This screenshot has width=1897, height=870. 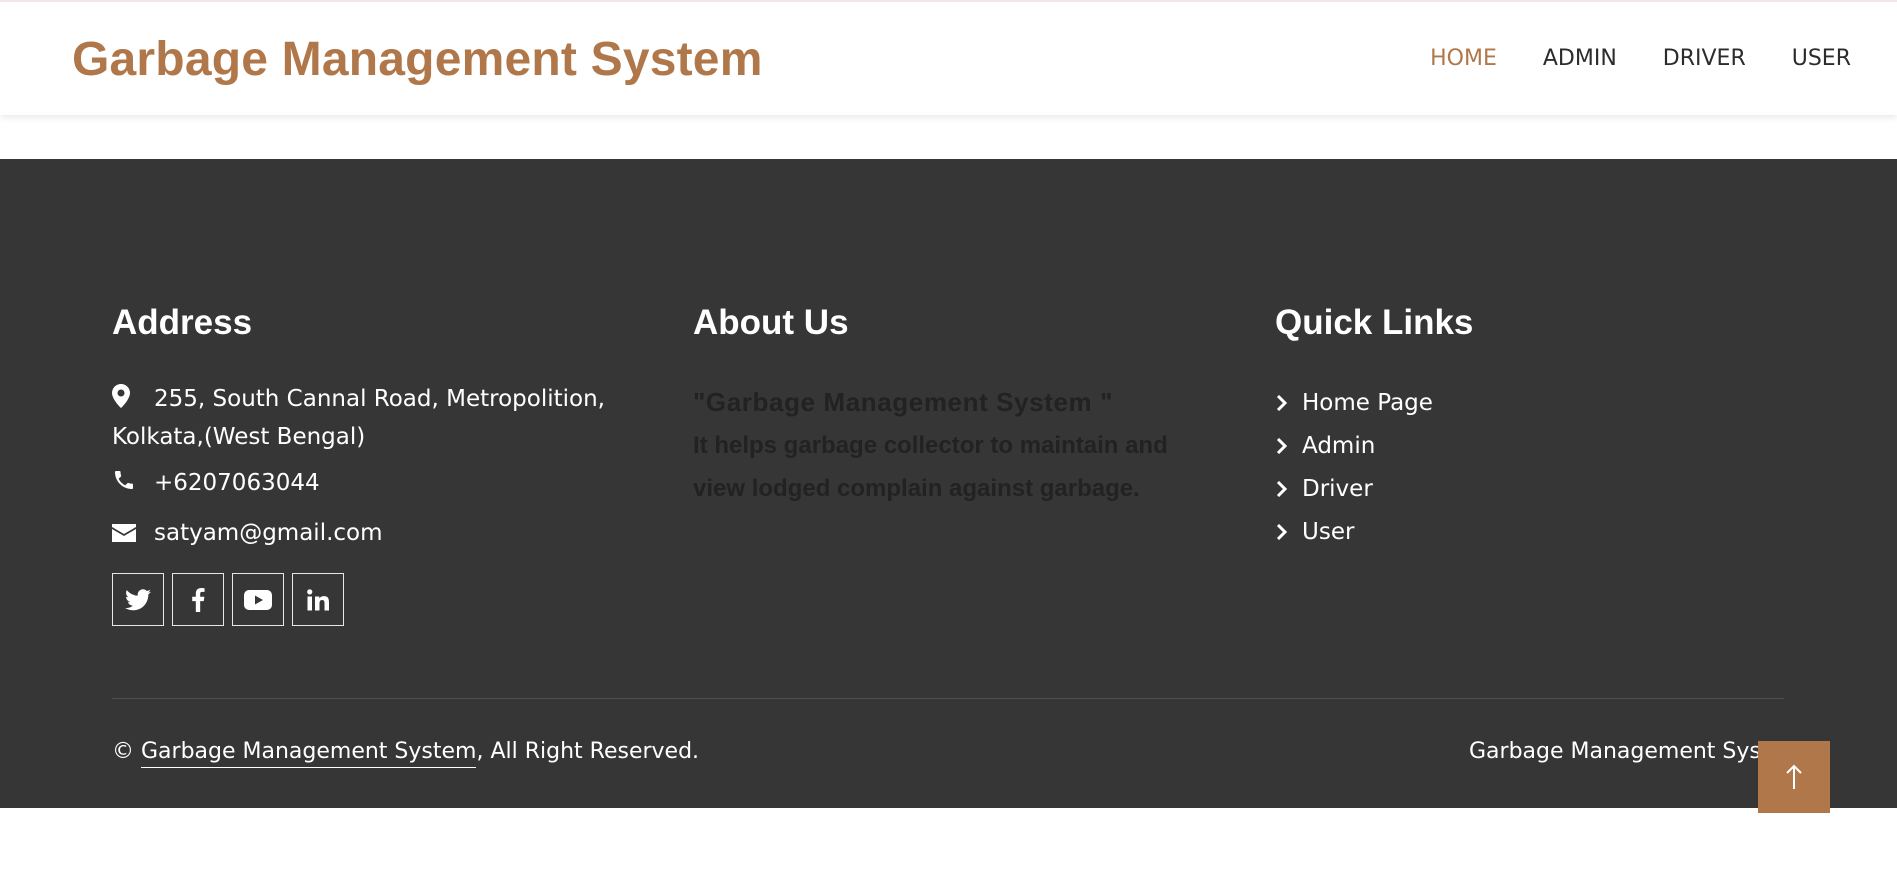 What do you see at coordinates (1367, 402) in the screenshot?
I see `quick-link-label: Home Page` at bounding box center [1367, 402].